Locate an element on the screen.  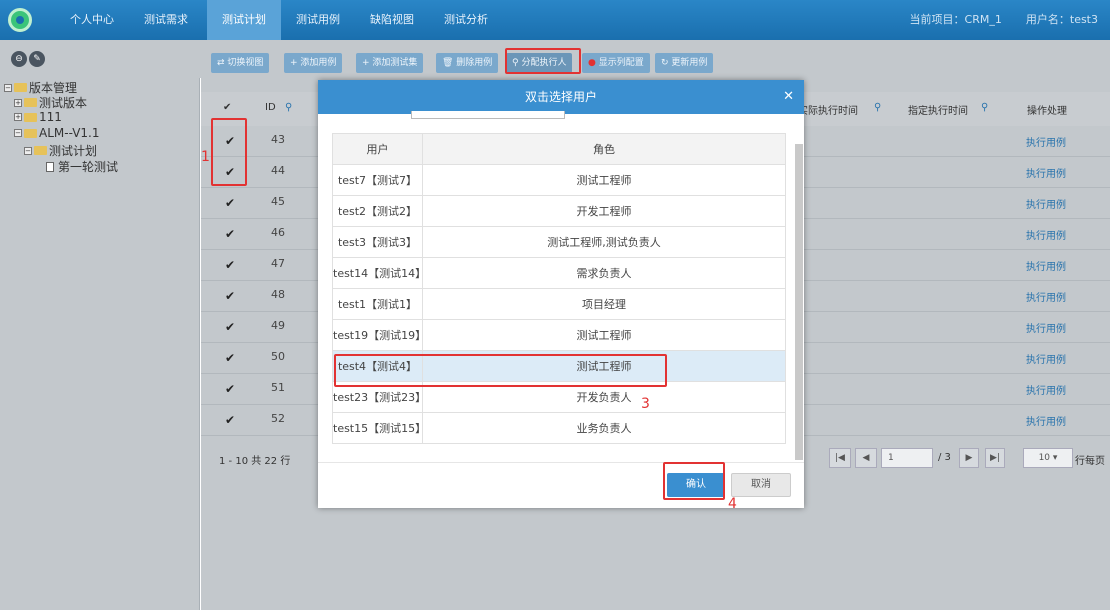
tree-node-label: 测试计划 is located at coordinates (73, 151).